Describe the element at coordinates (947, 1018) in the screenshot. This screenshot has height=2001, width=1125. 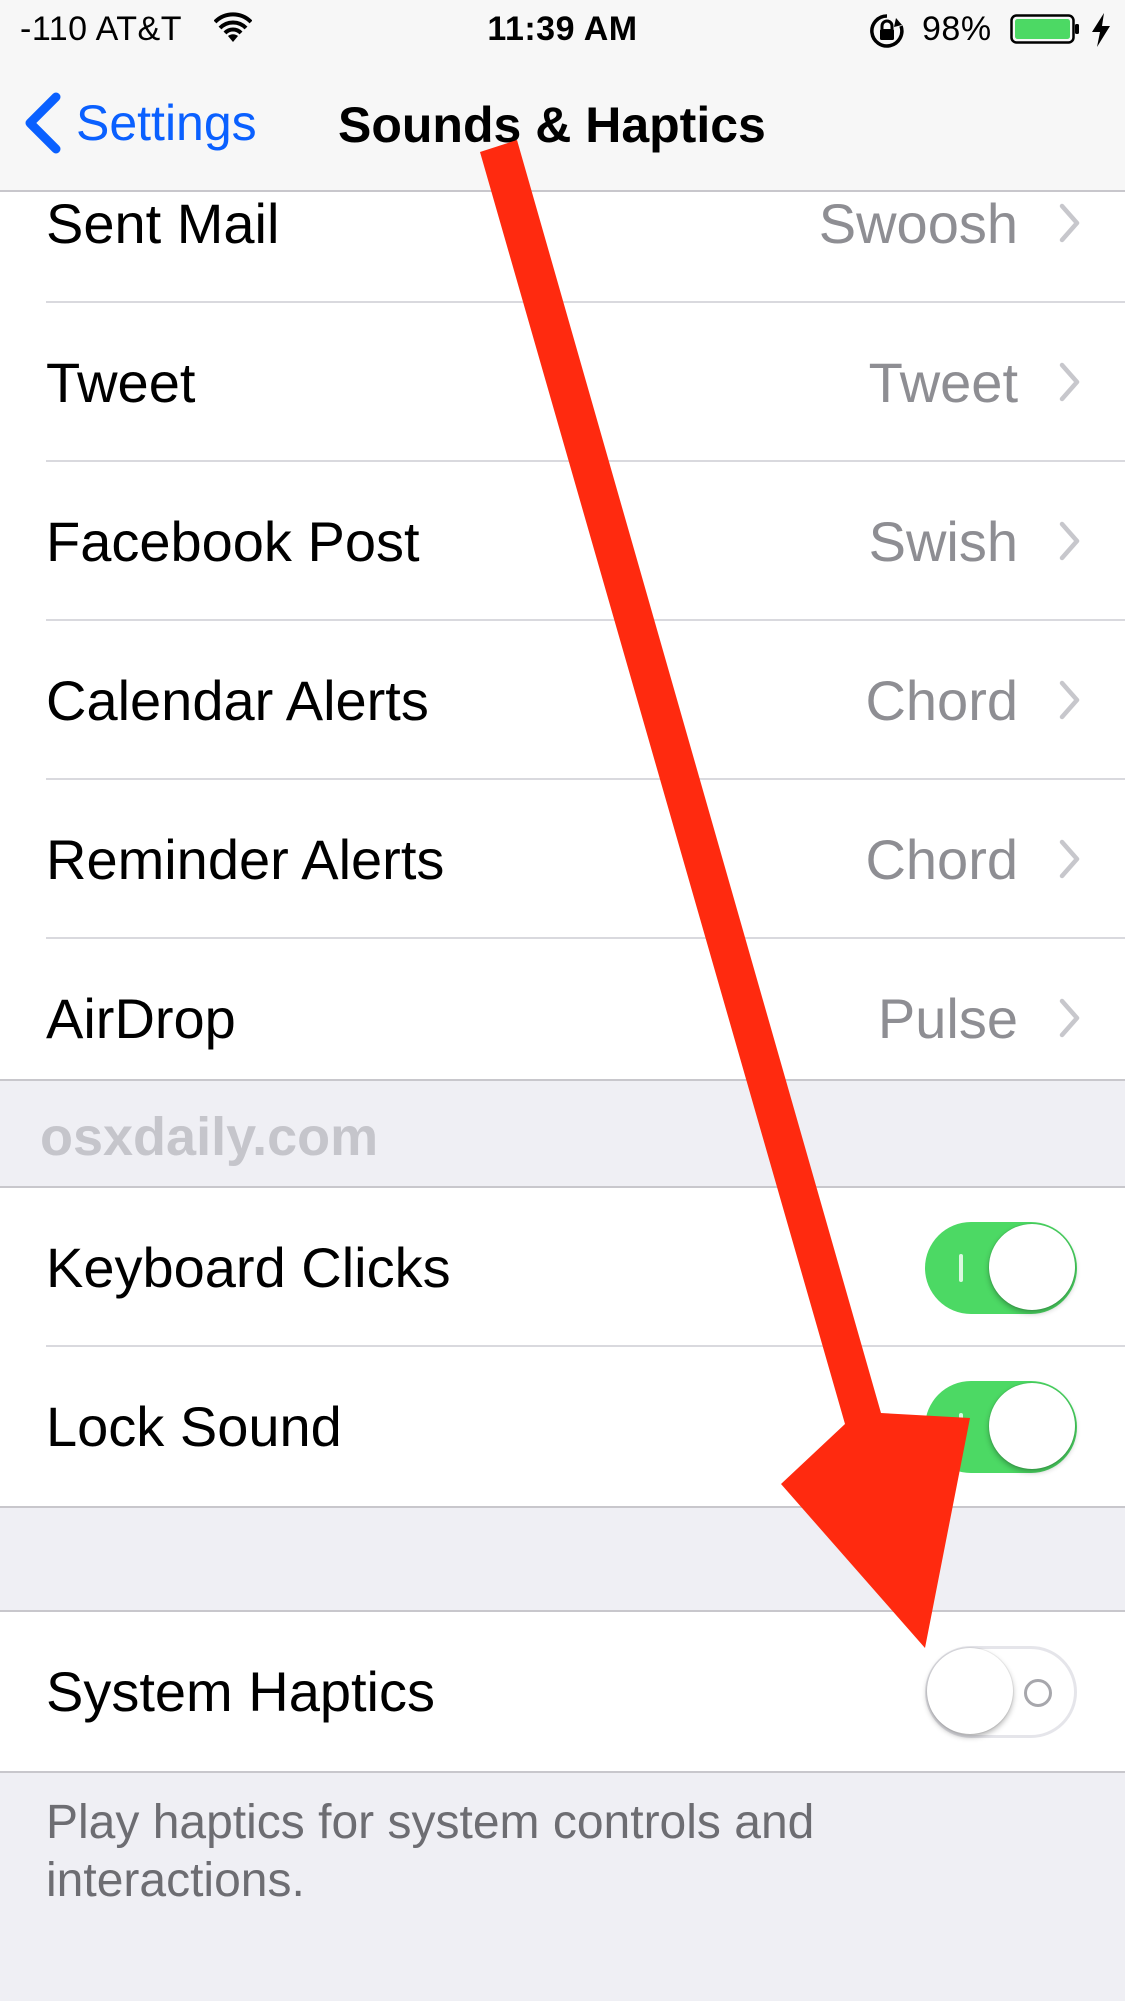
I see `row-value: Pulse` at that location.